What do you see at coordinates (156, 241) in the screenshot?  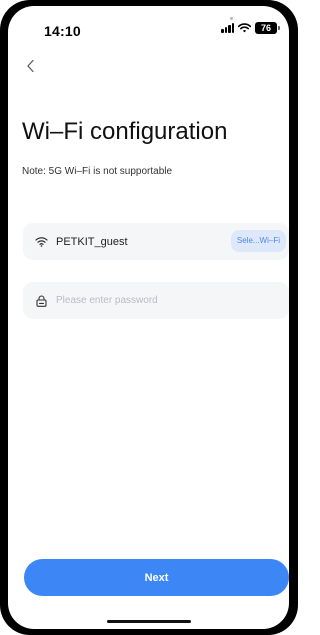 I see `wifi-network-field: PETKIT_guest Sele...Wi–Fi` at bounding box center [156, 241].